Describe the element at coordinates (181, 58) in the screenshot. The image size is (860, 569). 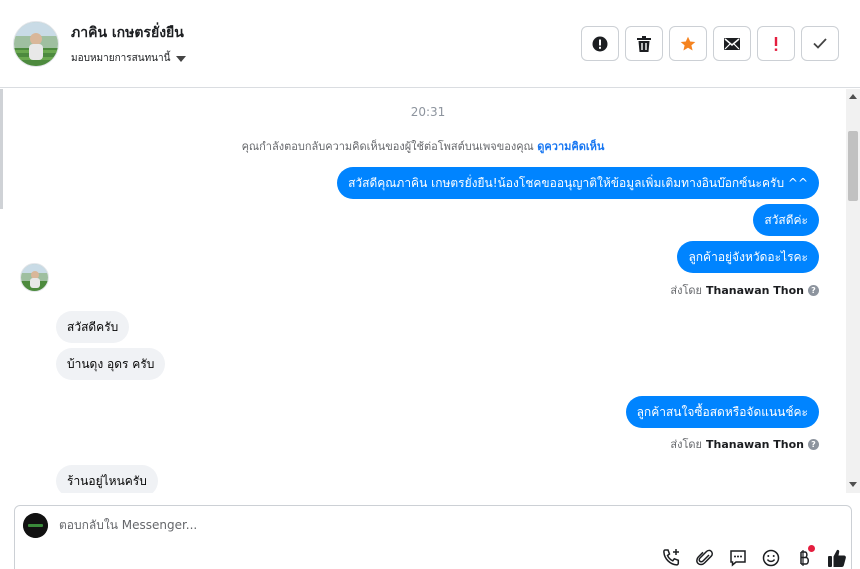
I see `caret-down-icon` at that location.